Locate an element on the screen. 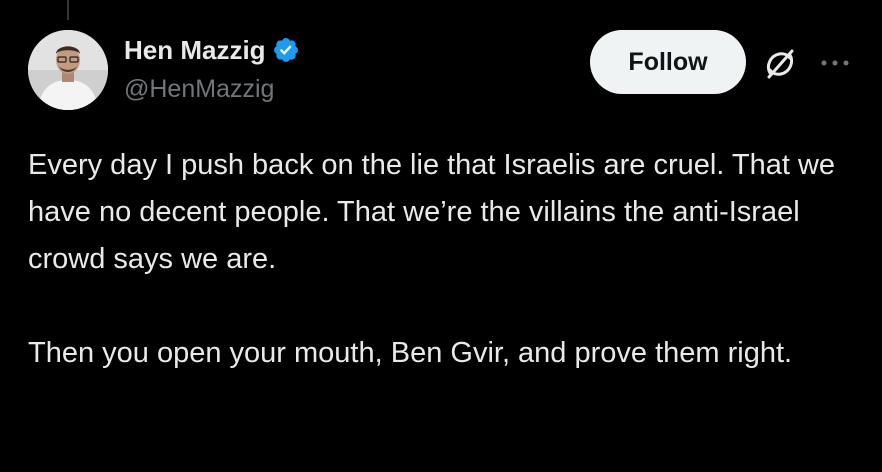 Image resolution: width=882 pixels, height=472 pixels. avatar is located at coordinates (68, 70).